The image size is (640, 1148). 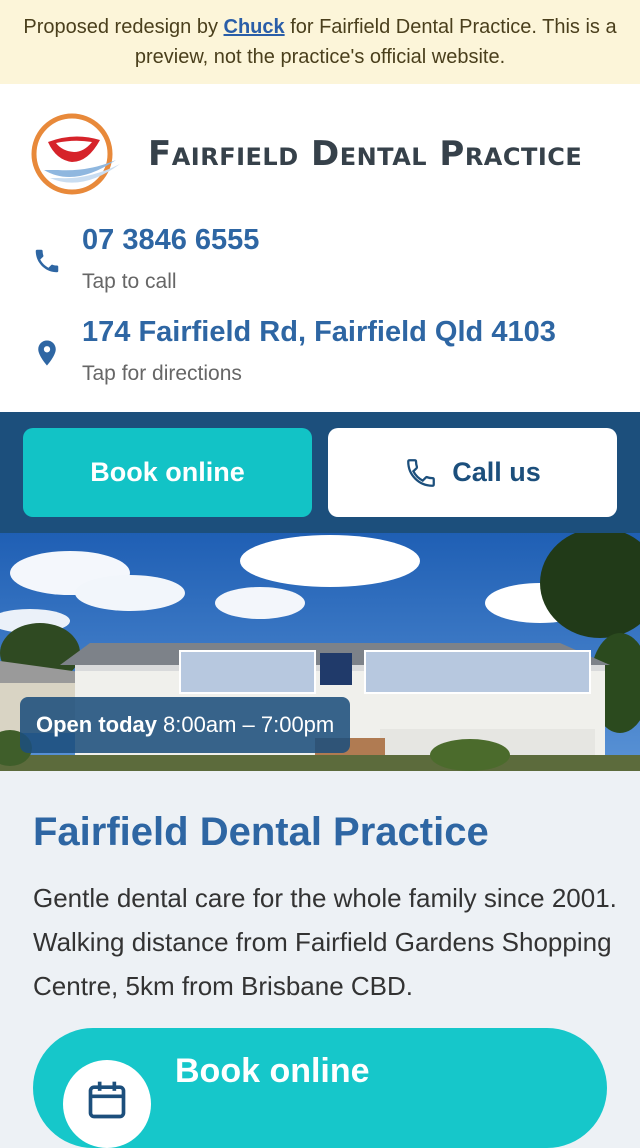 What do you see at coordinates (365, 154) in the screenshot?
I see `logo-text: Fairfield Dental Practice` at bounding box center [365, 154].